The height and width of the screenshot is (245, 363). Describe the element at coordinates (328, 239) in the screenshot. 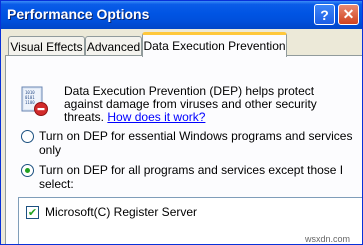

I see `watermark: wsxdn.com` at that location.